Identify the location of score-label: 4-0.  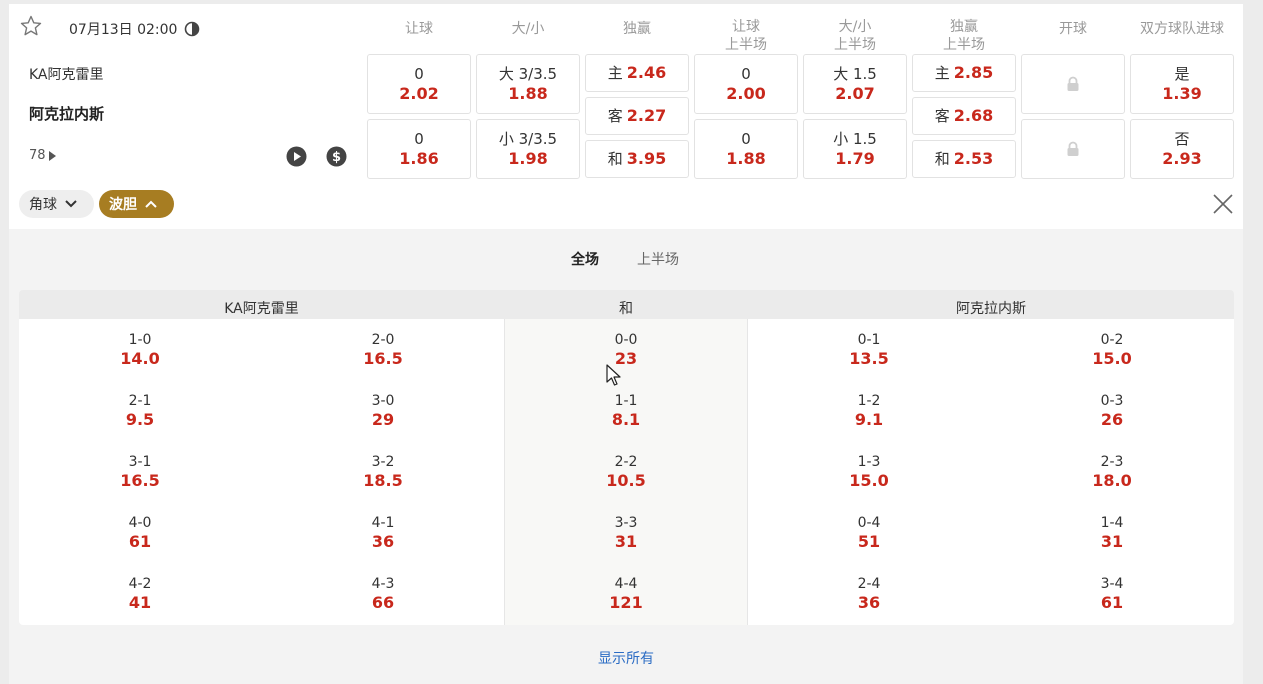
(140, 523).